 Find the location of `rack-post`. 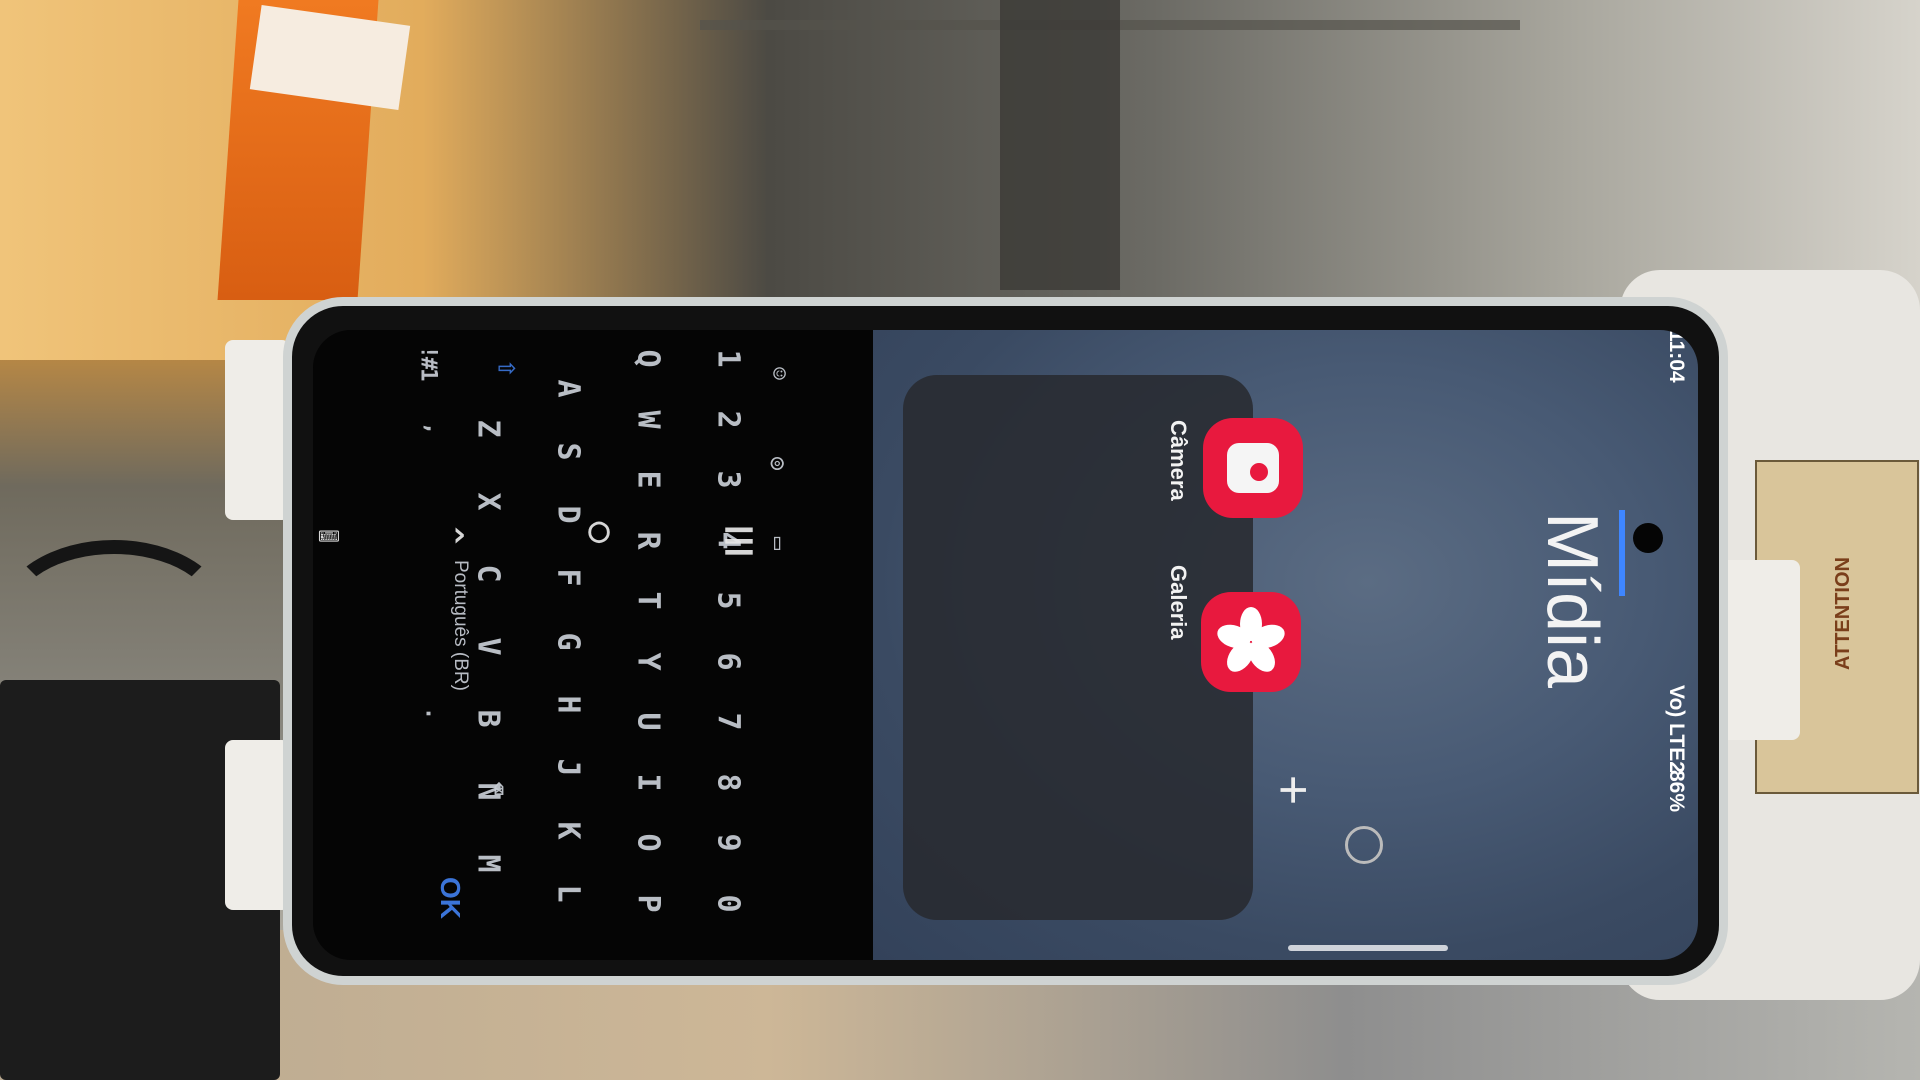

rack-post is located at coordinates (1060, 145).